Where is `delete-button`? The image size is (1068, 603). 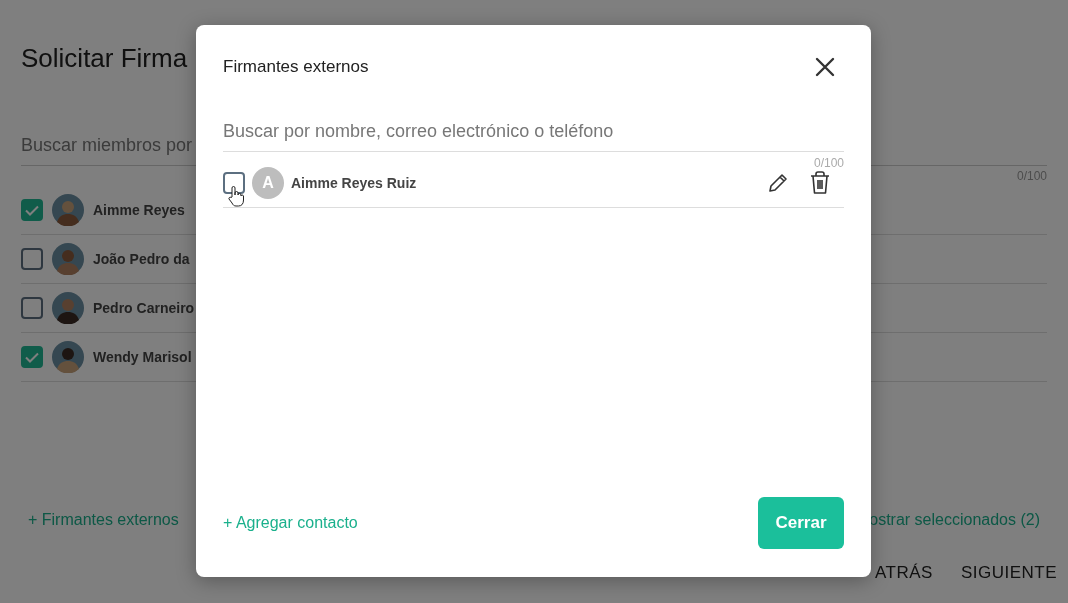
delete-button is located at coordinates (820, 183).